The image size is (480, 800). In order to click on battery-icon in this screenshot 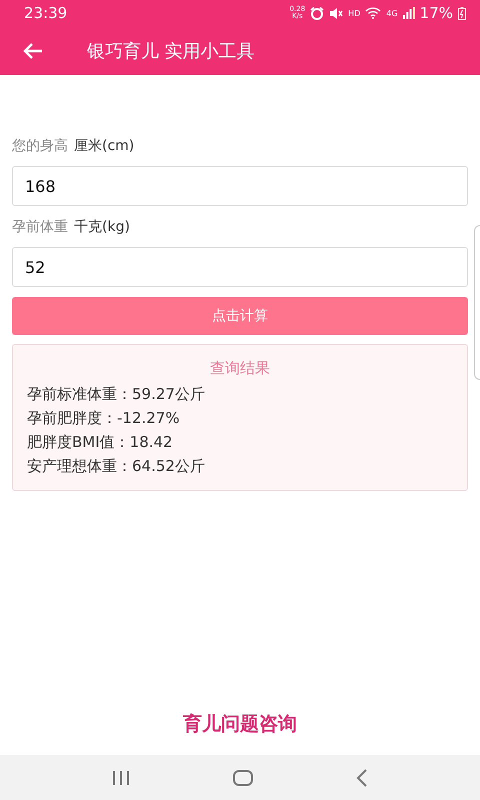, I will do `click(462, 13)`.